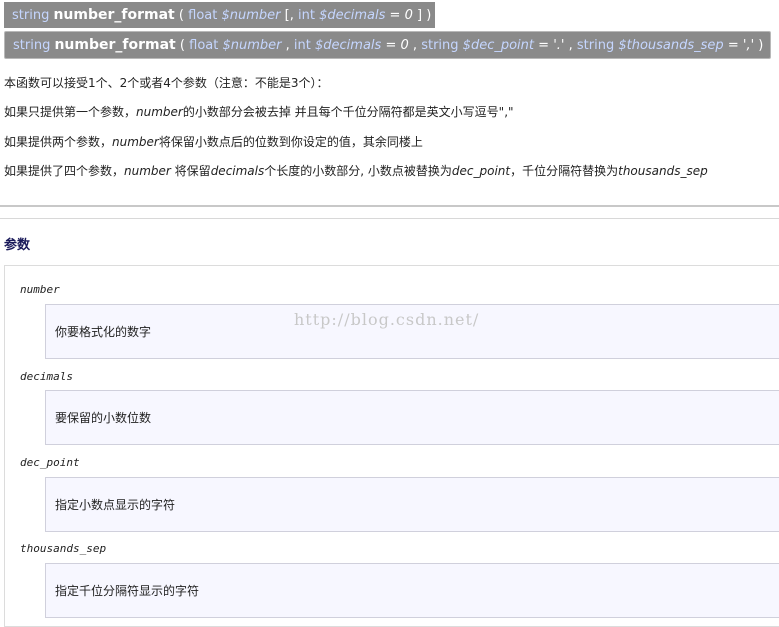  I want to click on text: ，千位分隔符替换为, so click(564, 171).